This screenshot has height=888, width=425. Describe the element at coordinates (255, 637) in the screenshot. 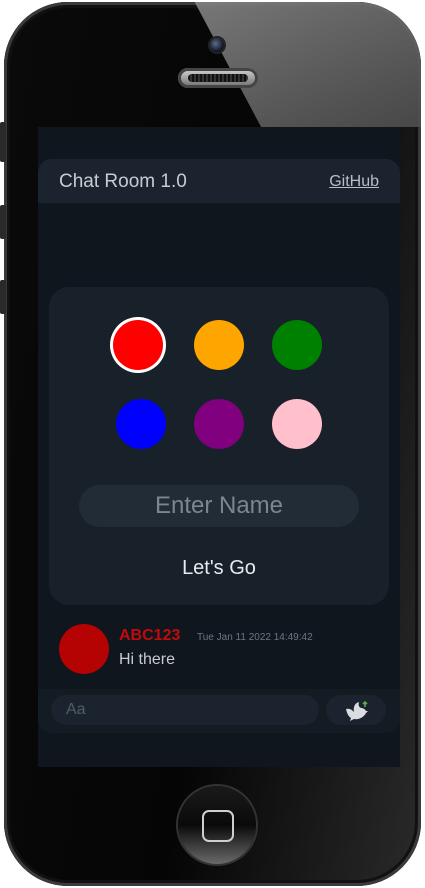

I see `message-timestamp: Tue Jan 11 2022 14:49:42` at that location.